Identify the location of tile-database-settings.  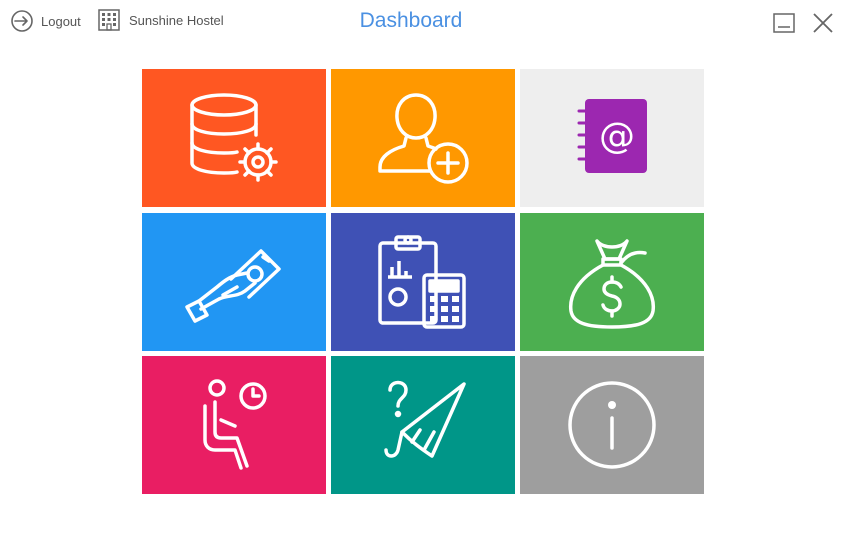
(234, 138).